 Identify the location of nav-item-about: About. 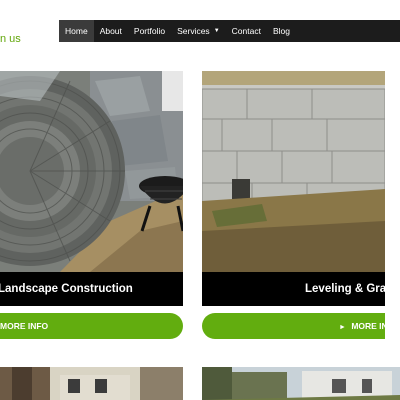
(111, 31).